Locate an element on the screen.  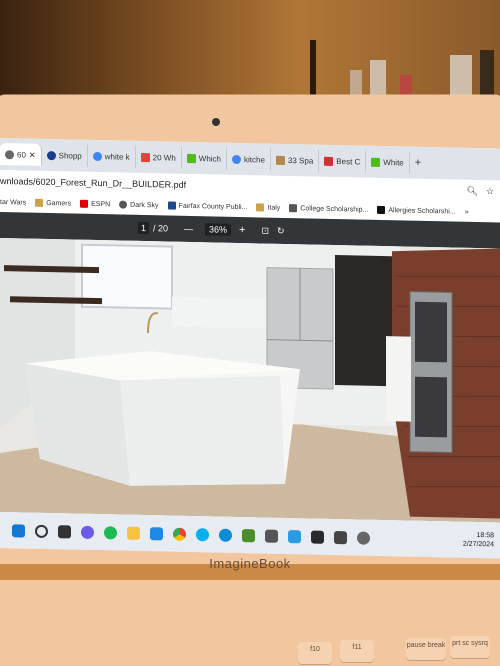
bookmark-gamers: Gamers is located at coordinates (53, 203).